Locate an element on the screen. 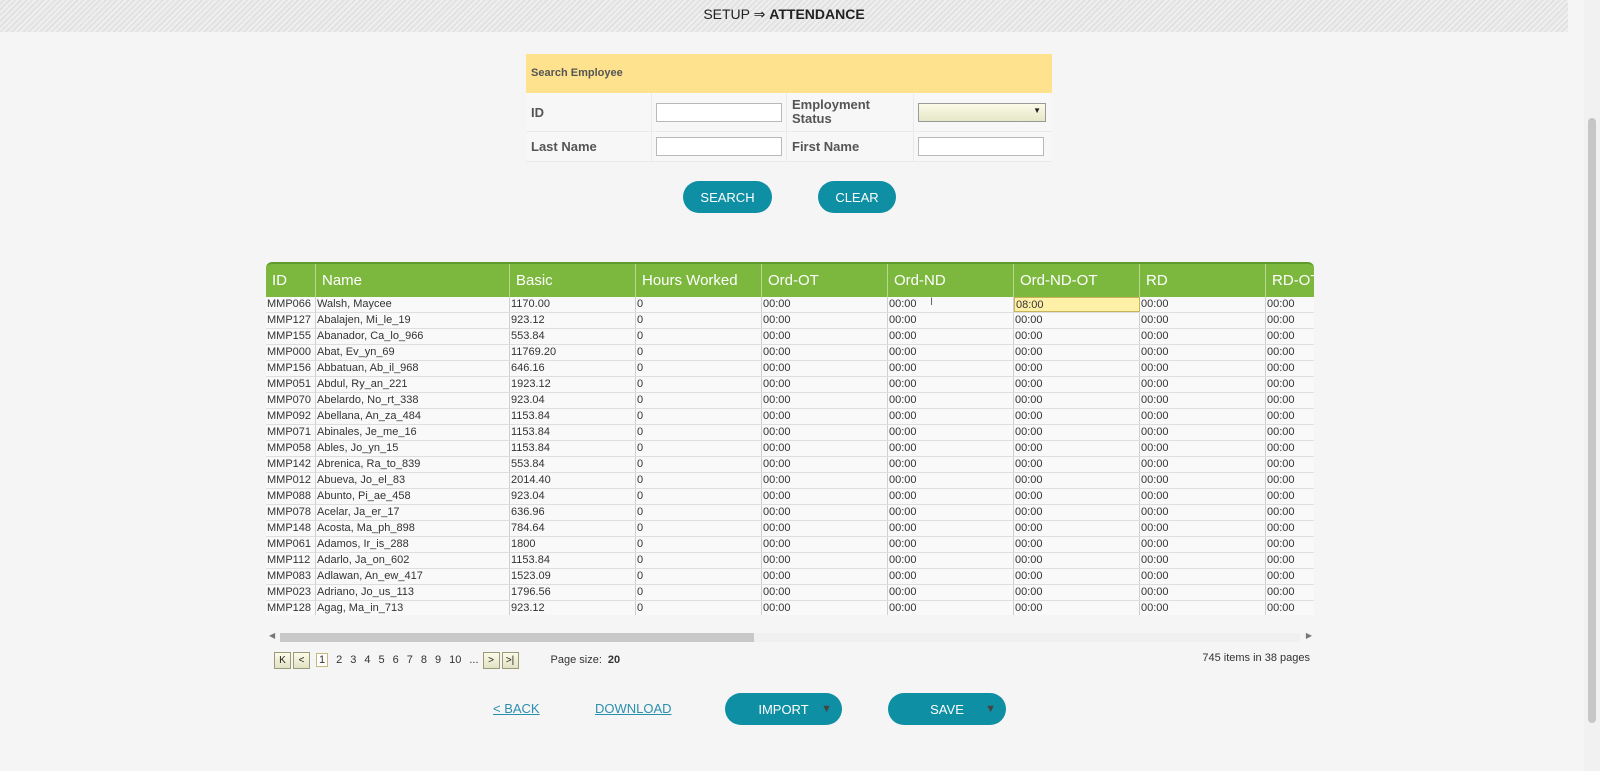  column-header: RD is located at coordinates (1203, 280).